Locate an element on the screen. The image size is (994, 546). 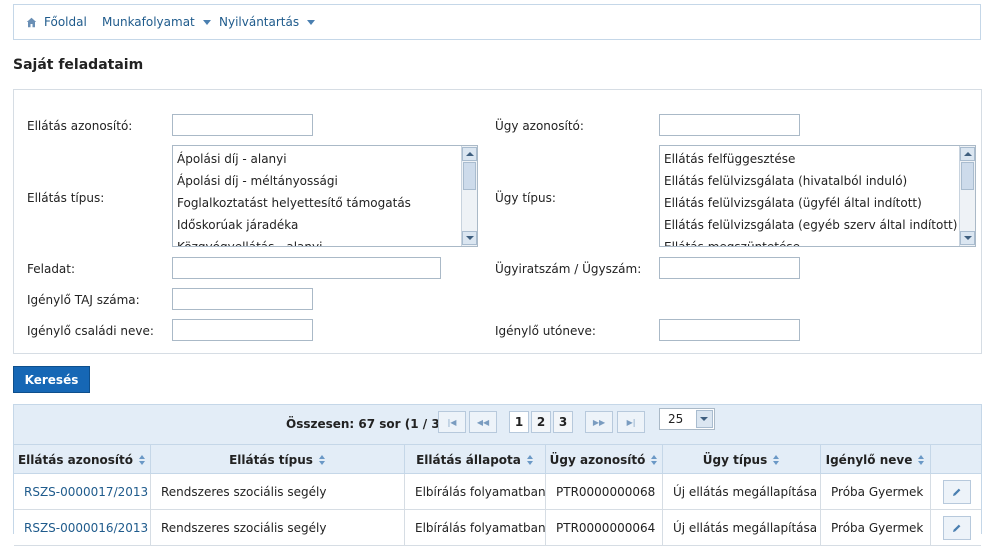
cell-ugy-tipus: Új ellátás megállapítása is located at coordinates (742, 527).